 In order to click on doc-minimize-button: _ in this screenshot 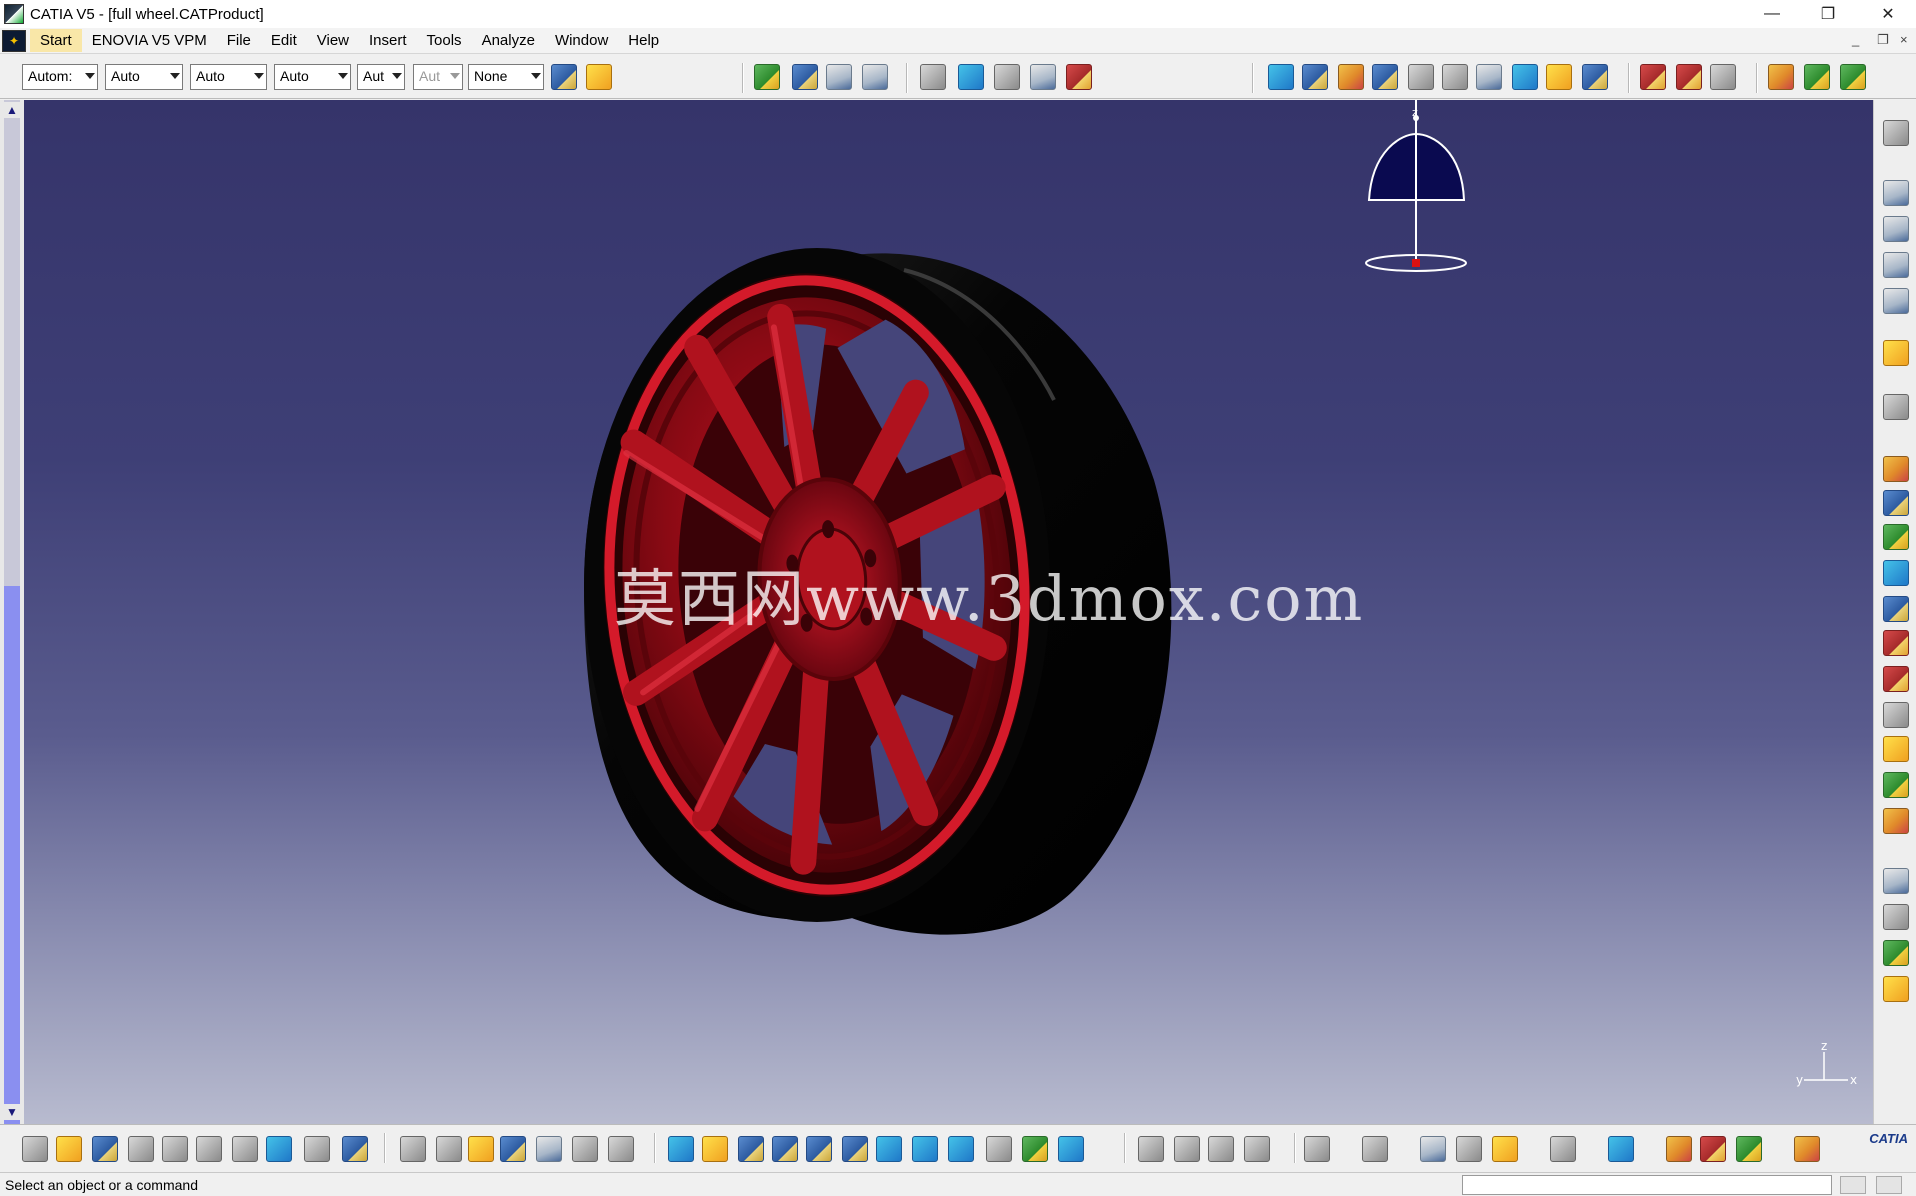, I will do `click(1855, 39)`.